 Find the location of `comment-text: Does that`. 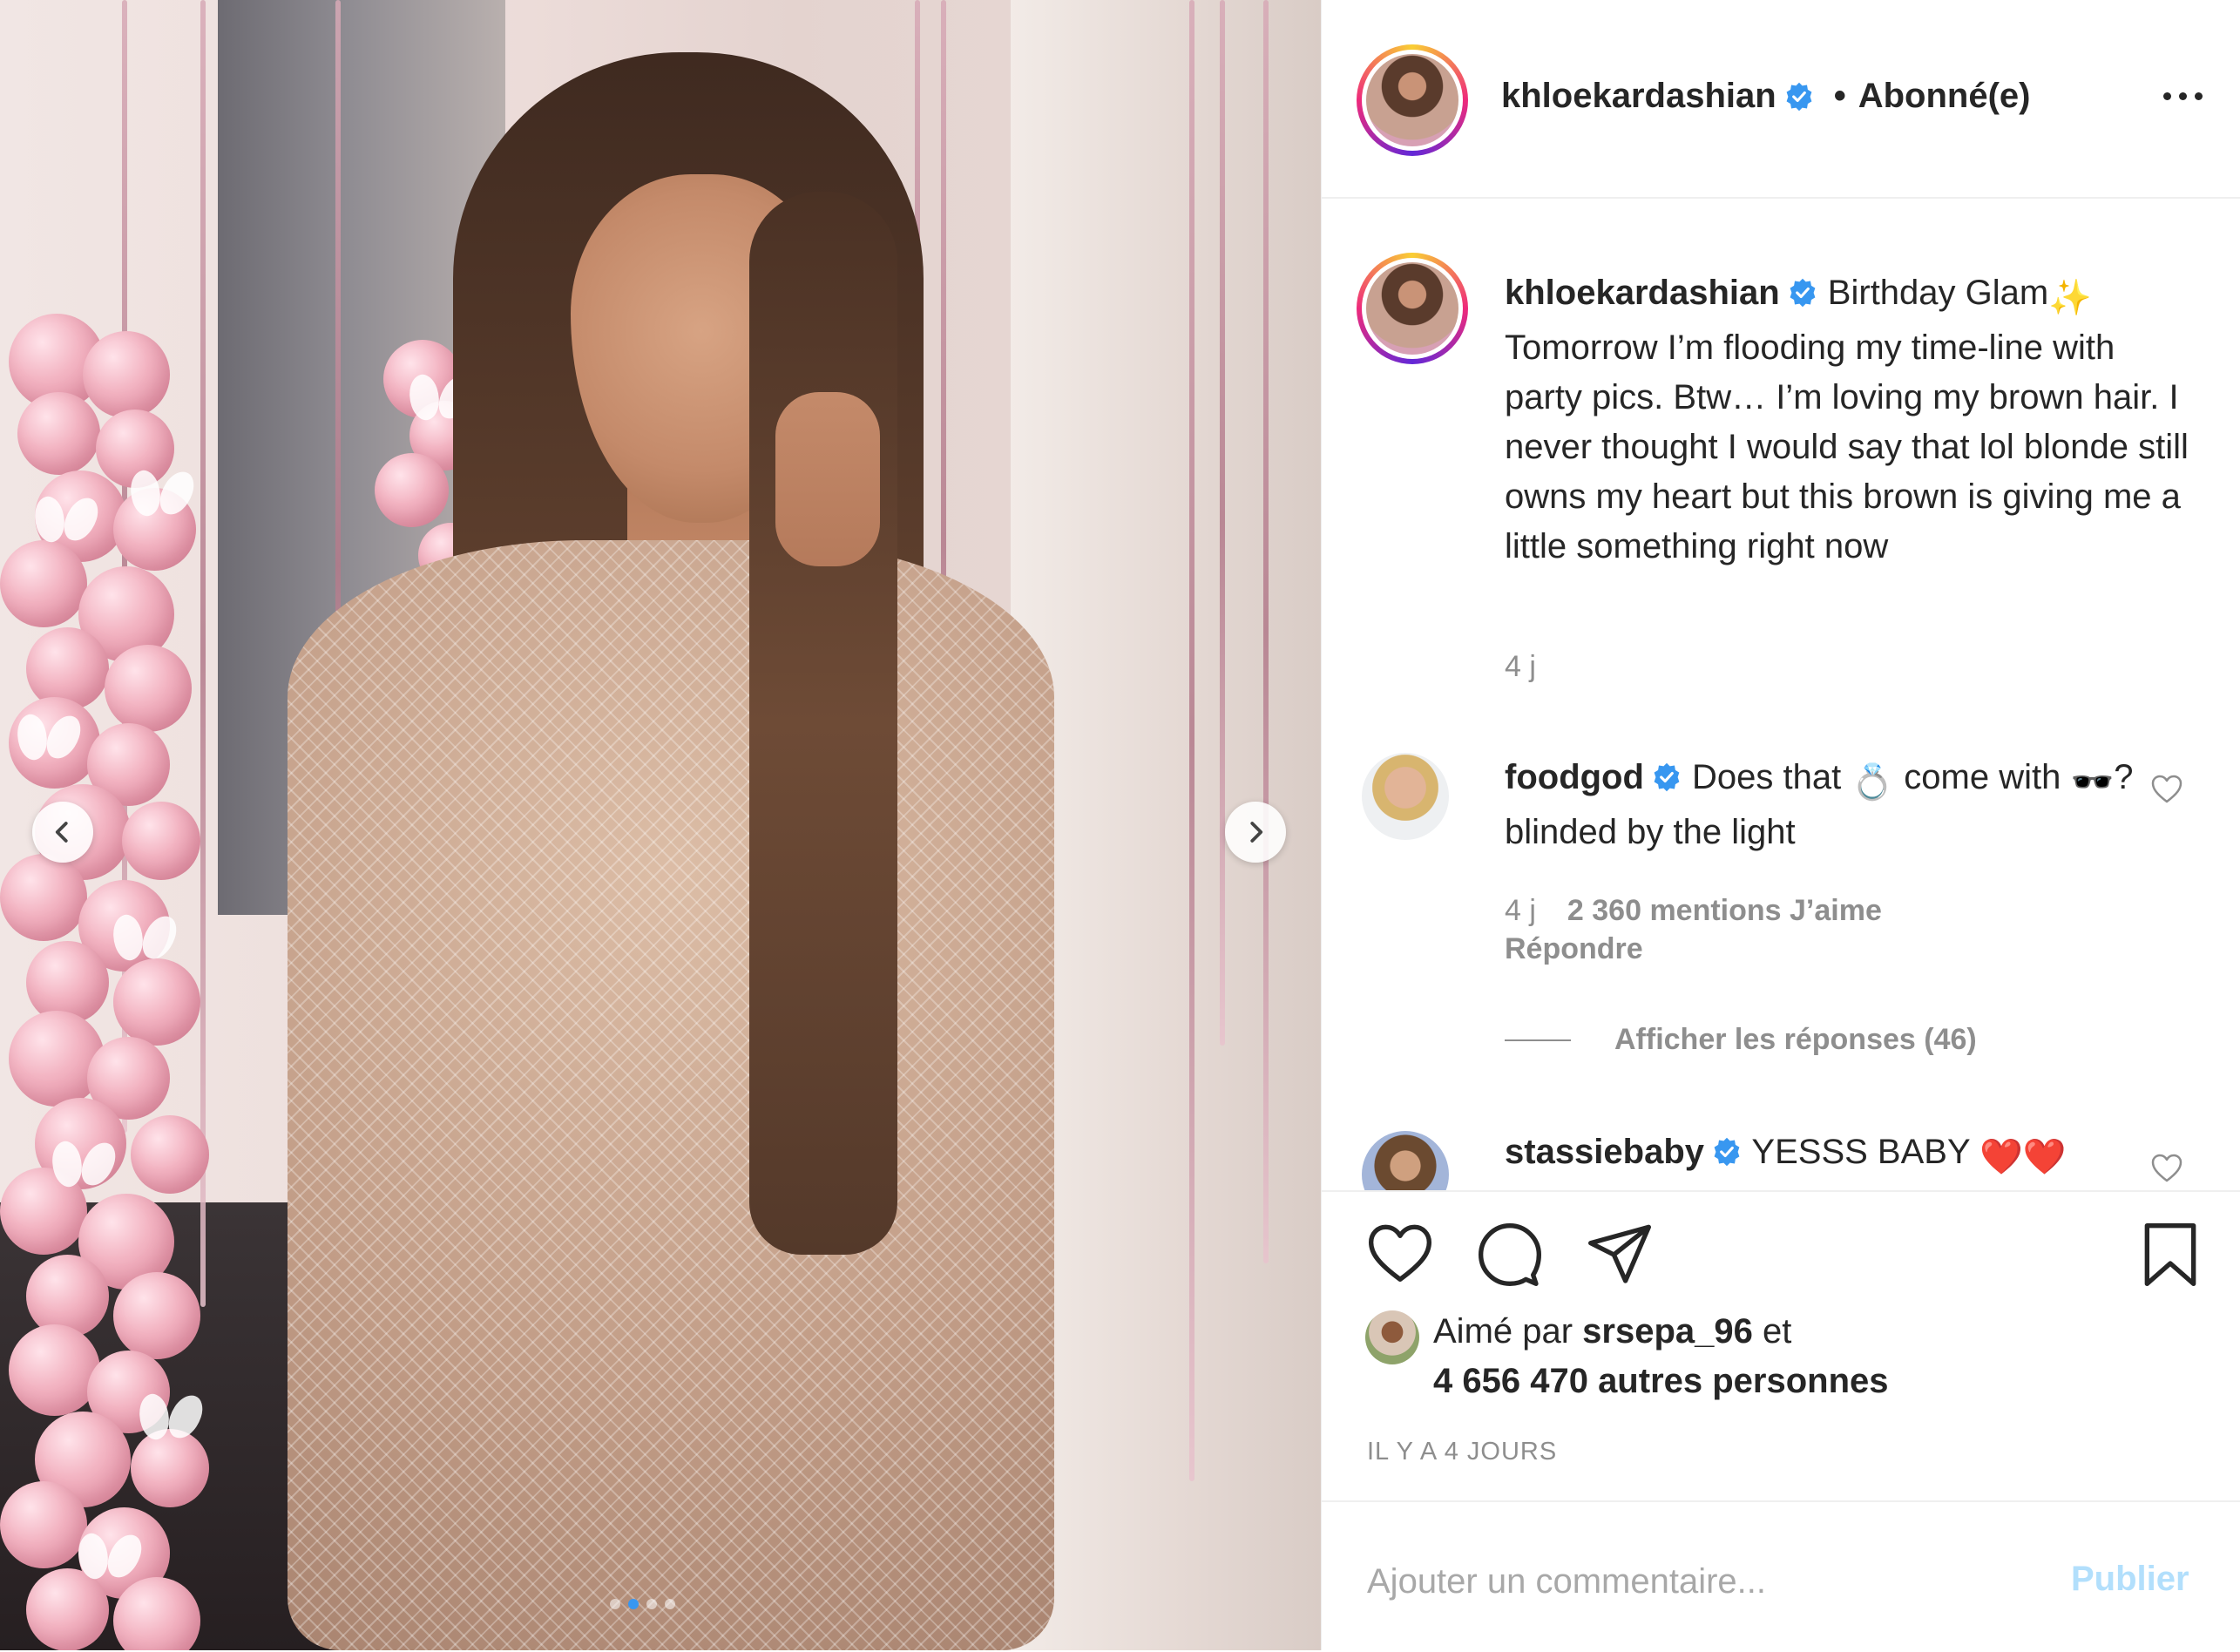

comment-text: Does that is located at coordinates (1766, 777).